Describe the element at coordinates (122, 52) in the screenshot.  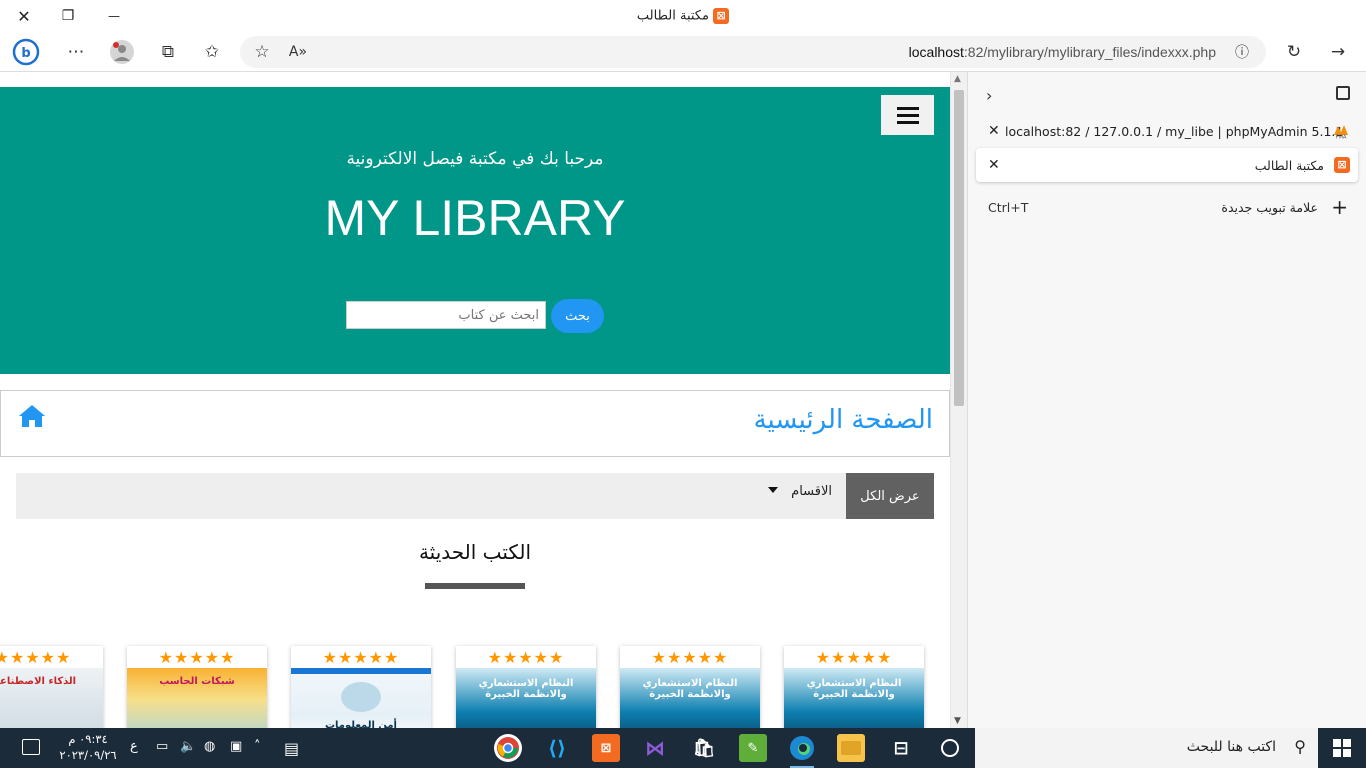
I see `profile-avatar` at that location.